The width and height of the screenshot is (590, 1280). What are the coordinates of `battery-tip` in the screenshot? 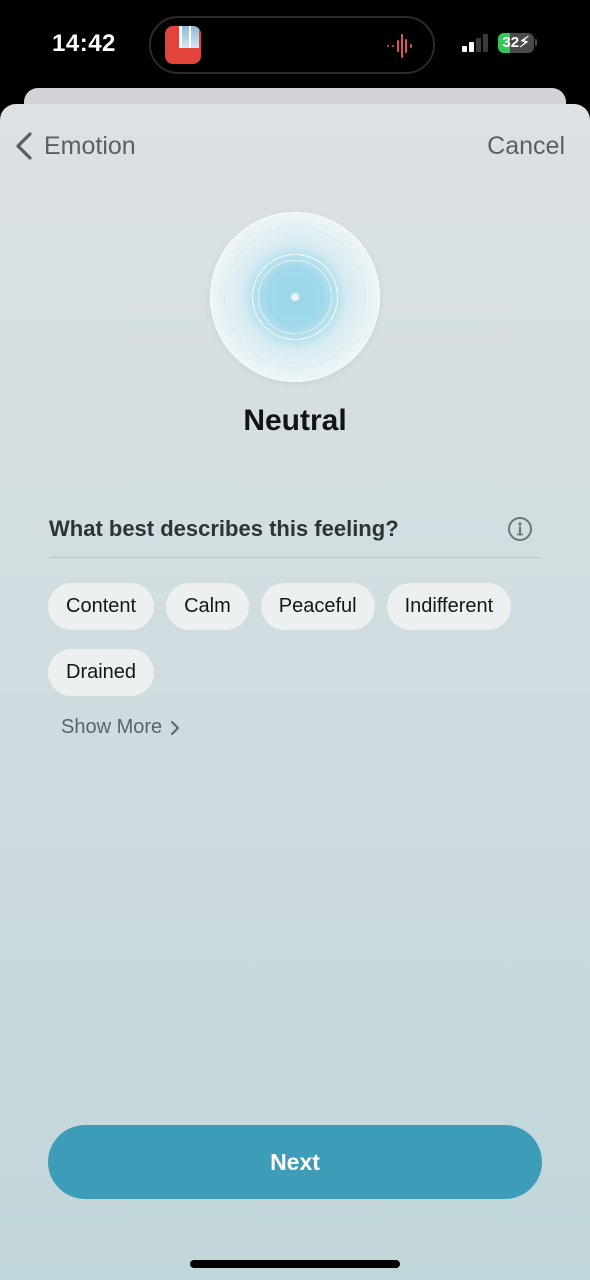 It's located at (536, 42).